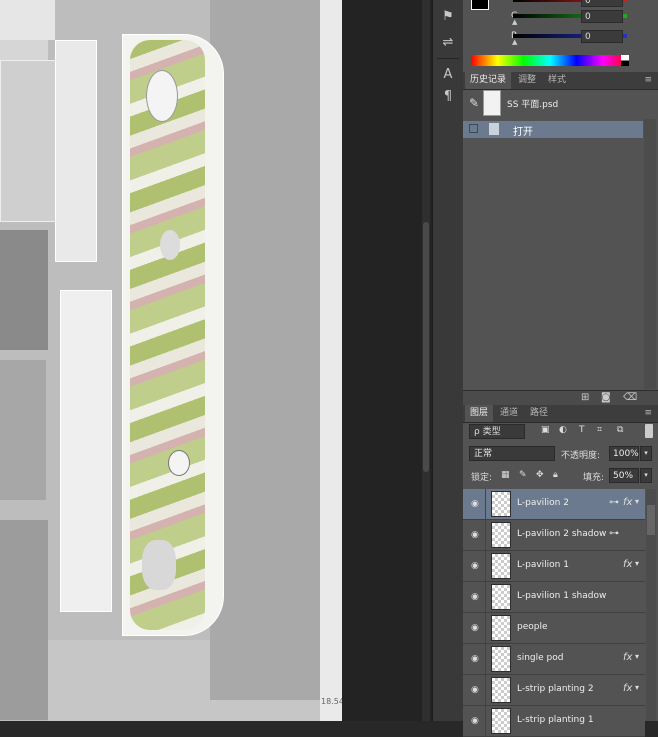 The height and width of the screenshot is (737, 658). I want to click on fill-field: 50%, so click(624, 475).